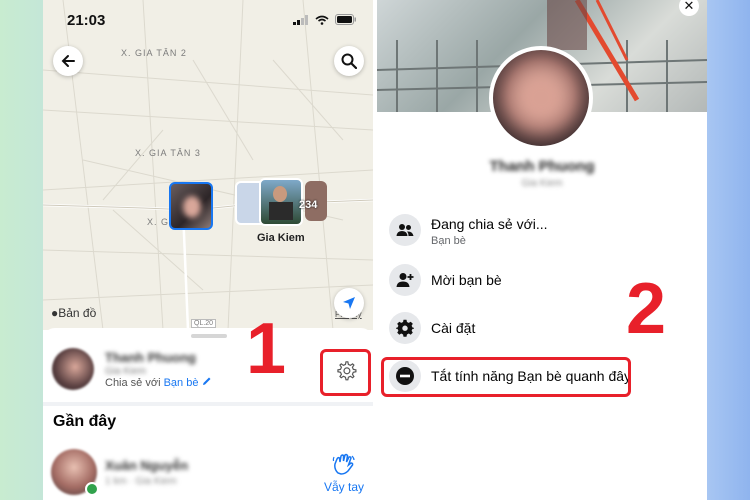 The image size is (750, 500). Describe the element at coordinates (191, 206) in the screenshot. I see `friend-location-pin` at that location.